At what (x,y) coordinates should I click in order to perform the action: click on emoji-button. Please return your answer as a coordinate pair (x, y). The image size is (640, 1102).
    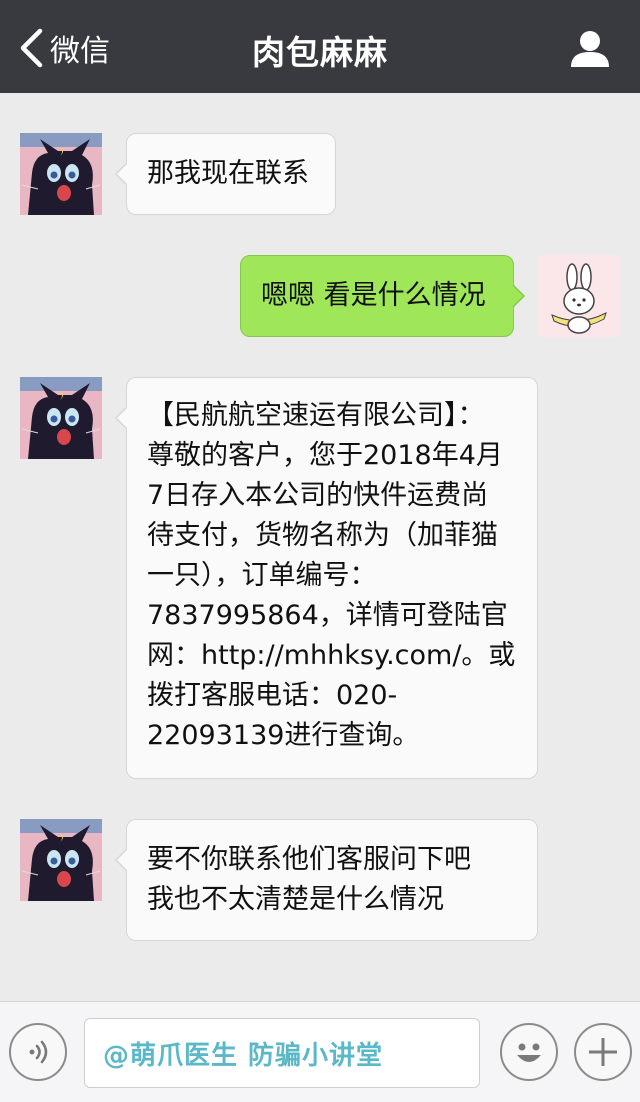
    Looking at the image, I should click on (529, 1052).